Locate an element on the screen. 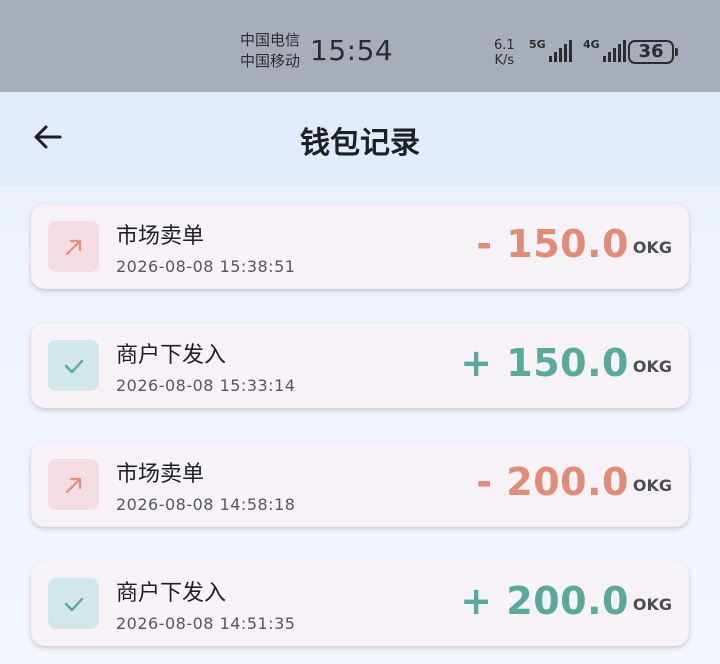 The image size is (720, 664). record-amount: - 150.0 is located at coordinates (552, 244).